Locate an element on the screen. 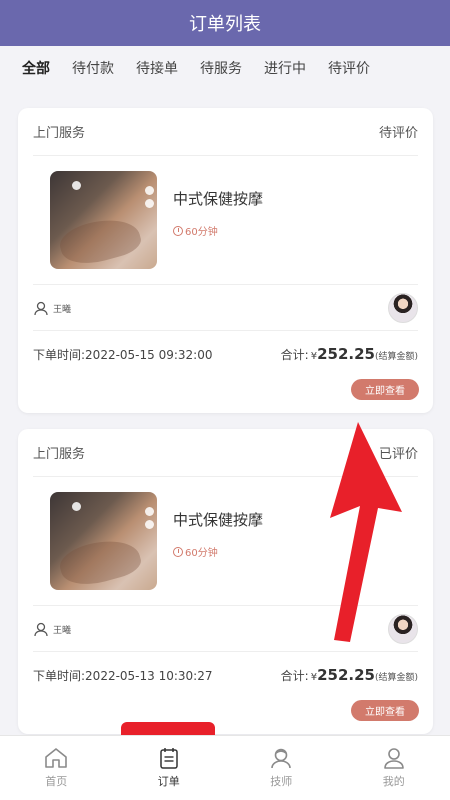 This screenshot has height=800, width=450. tab-pending-service: 待服务 is located at coordinates (221, 68).